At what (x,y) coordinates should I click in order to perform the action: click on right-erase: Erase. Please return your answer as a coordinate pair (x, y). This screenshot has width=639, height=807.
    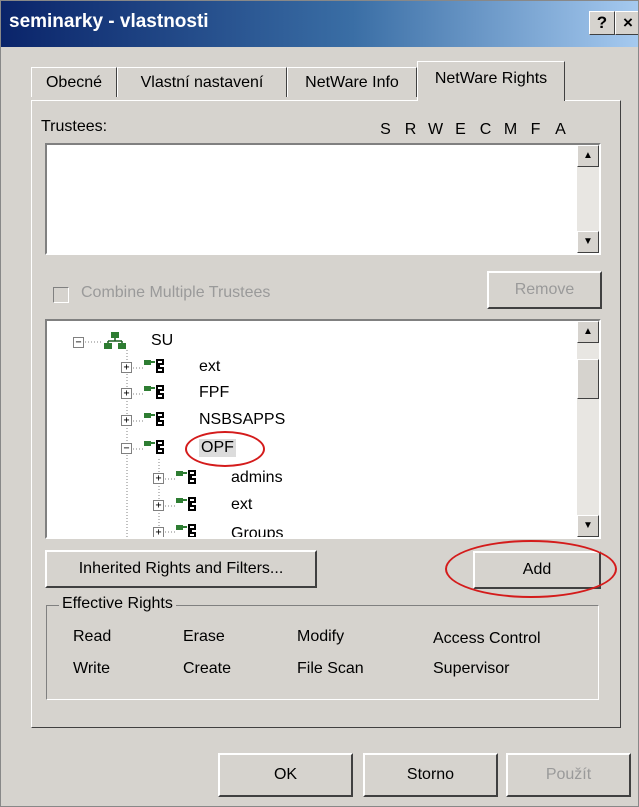
    Looking at the image, I should click on (204, 636).